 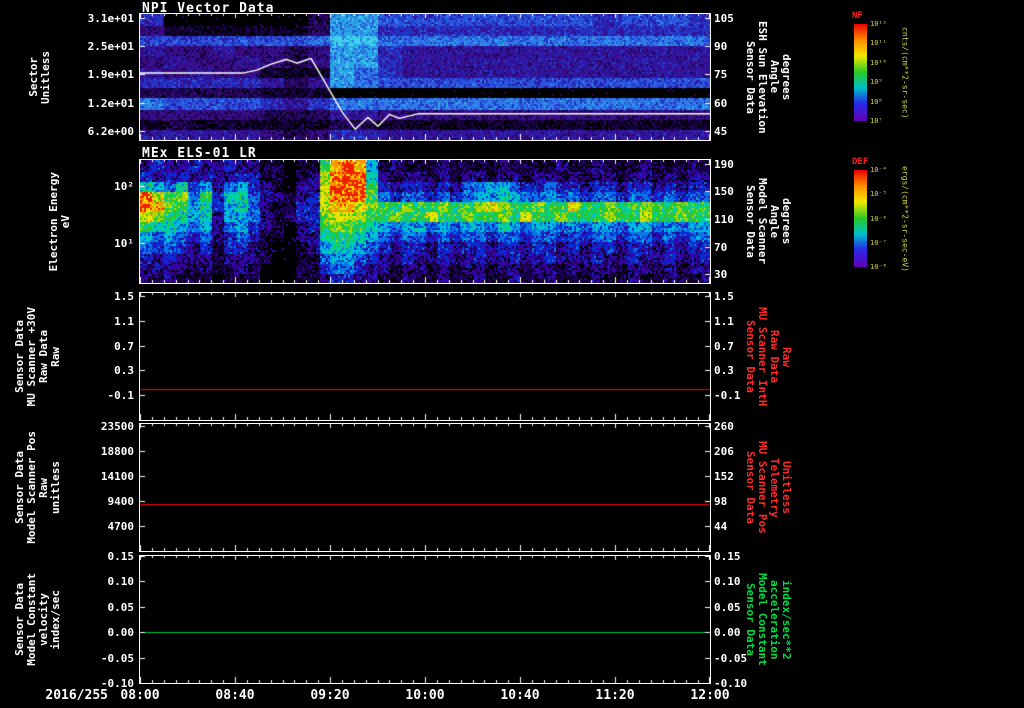 What do you see at coordinates (110, 132) in the screenshot?
I see `npi-left-tick-label: 6.2e+00` at bounding box center [110, 132].